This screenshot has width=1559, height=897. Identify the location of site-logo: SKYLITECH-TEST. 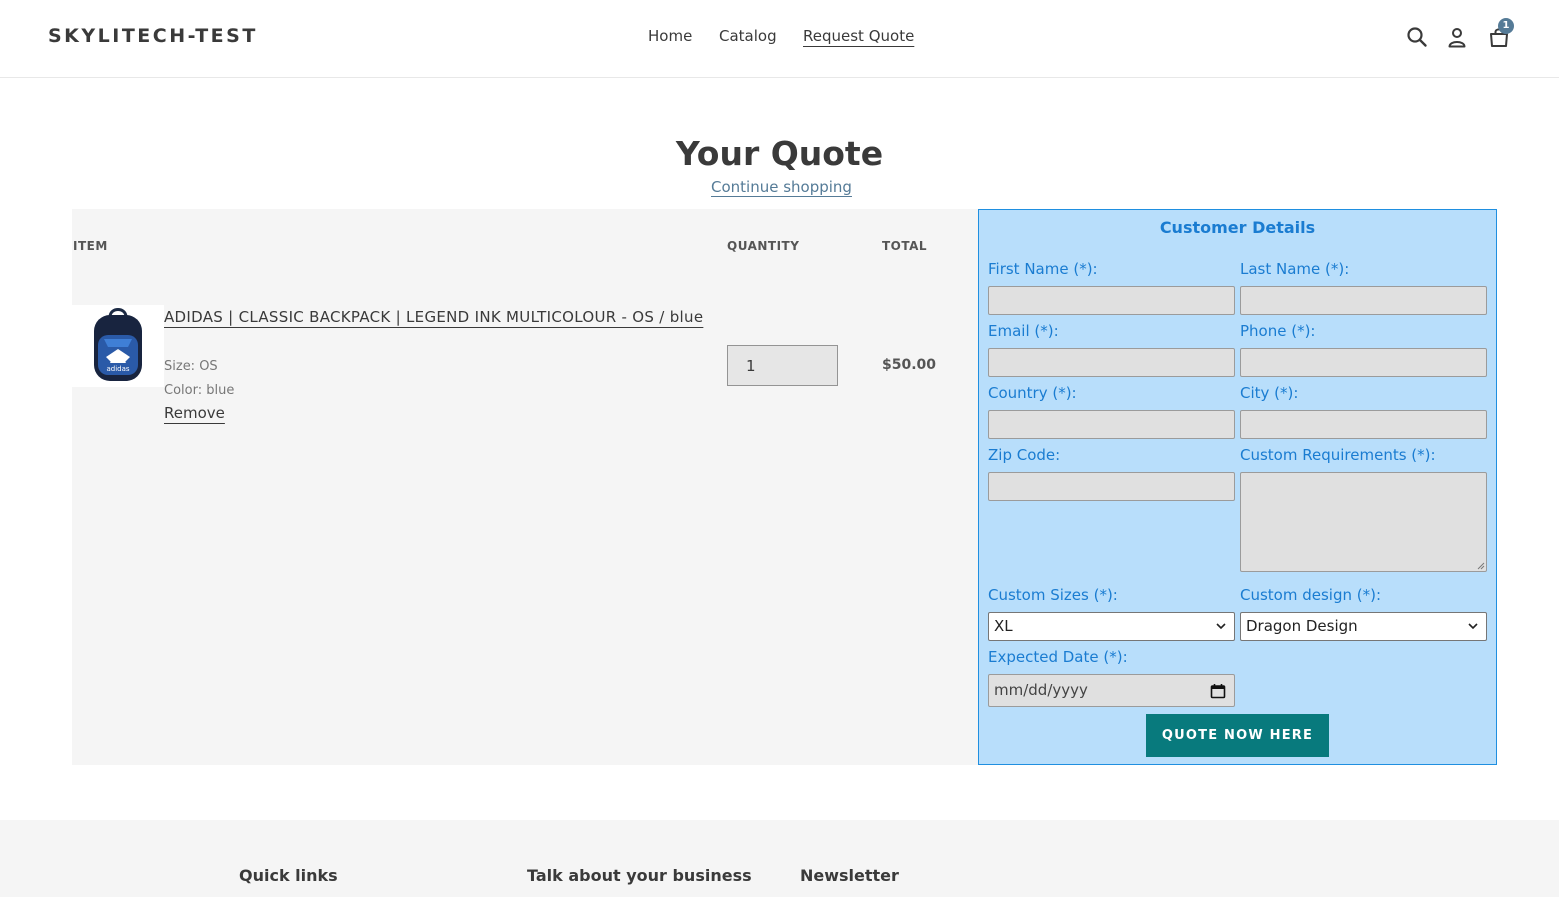
(153, 36).